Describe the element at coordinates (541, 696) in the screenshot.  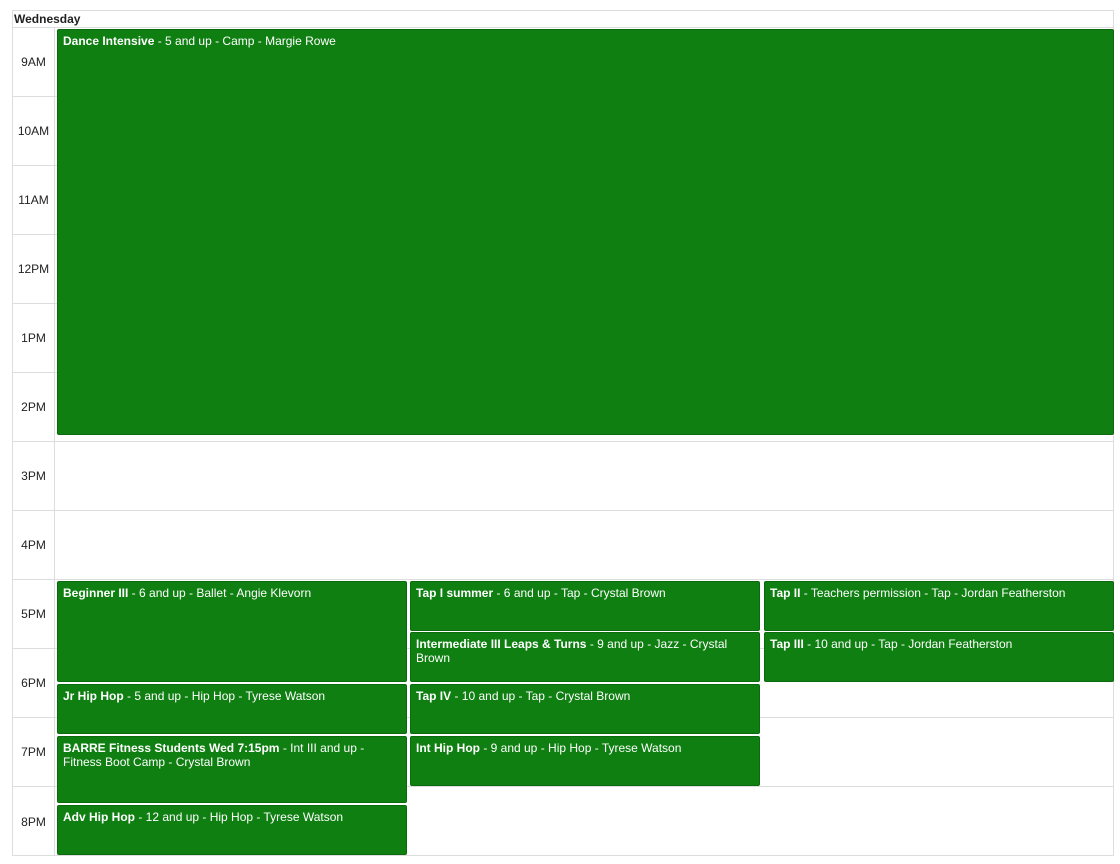
I see `event-details: - 10 and up - Tap - Crystal Brown` at that location.